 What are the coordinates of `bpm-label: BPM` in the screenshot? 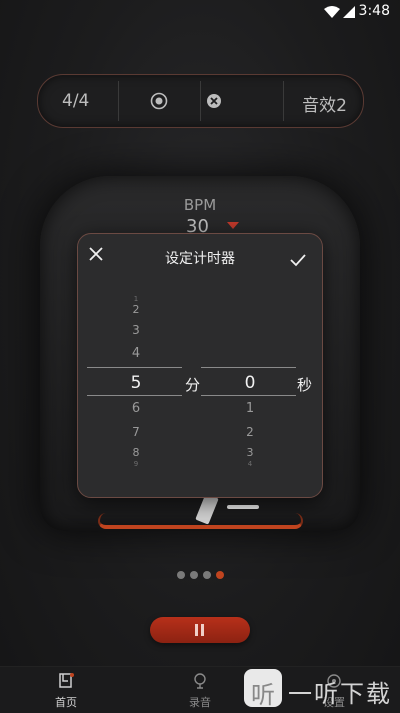 It's located at (200, 205).